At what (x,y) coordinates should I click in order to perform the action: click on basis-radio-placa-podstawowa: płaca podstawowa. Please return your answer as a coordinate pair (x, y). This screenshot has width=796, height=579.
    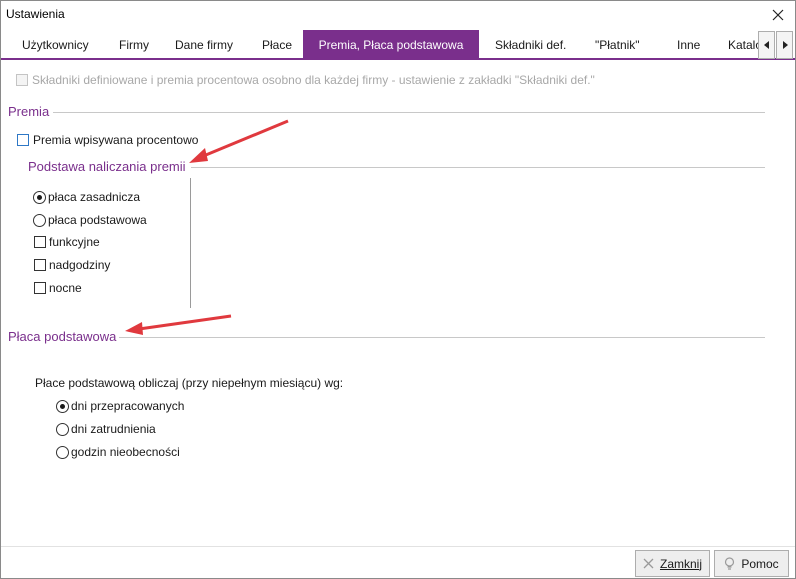
    Looking at the image, I should click on (90, 220).